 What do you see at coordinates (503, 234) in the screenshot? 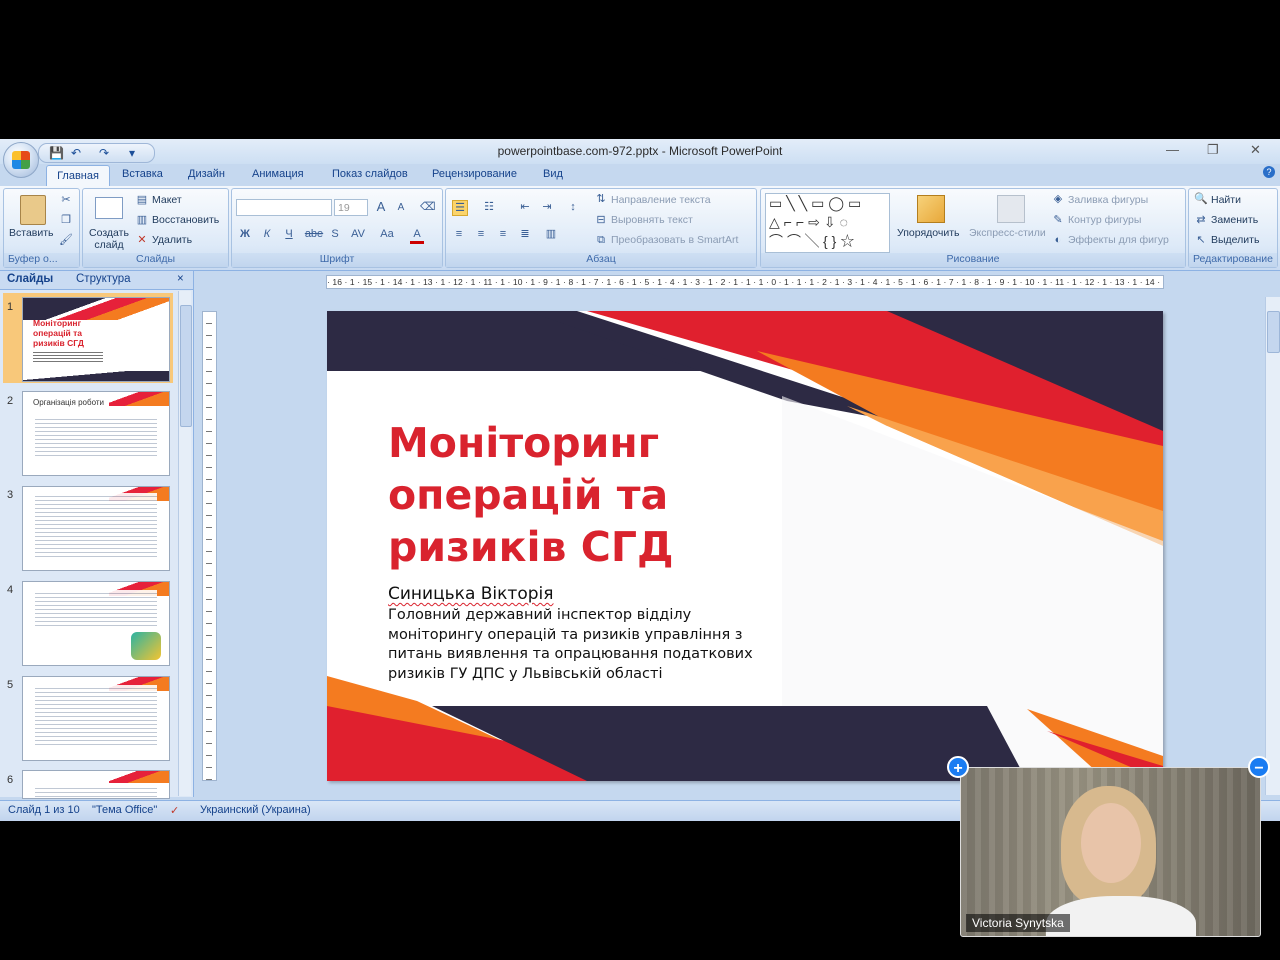
I see `align-right-icon: ≡` at bounding box center [503, 234].